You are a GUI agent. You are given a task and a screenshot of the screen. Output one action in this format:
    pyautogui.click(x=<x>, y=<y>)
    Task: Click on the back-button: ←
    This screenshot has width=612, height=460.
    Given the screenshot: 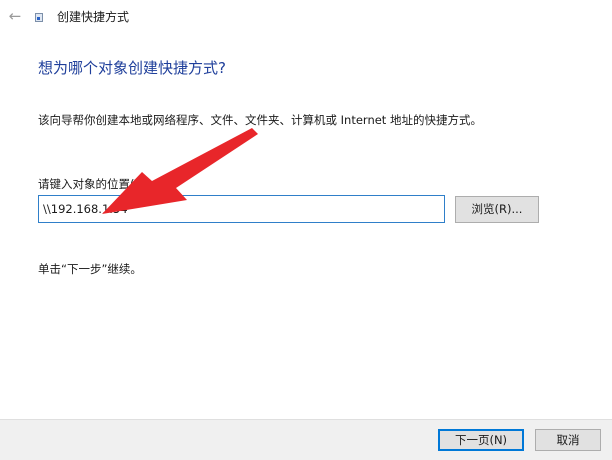 What is the action you would take?
    pyautogui.click(x=15, y=16)
    